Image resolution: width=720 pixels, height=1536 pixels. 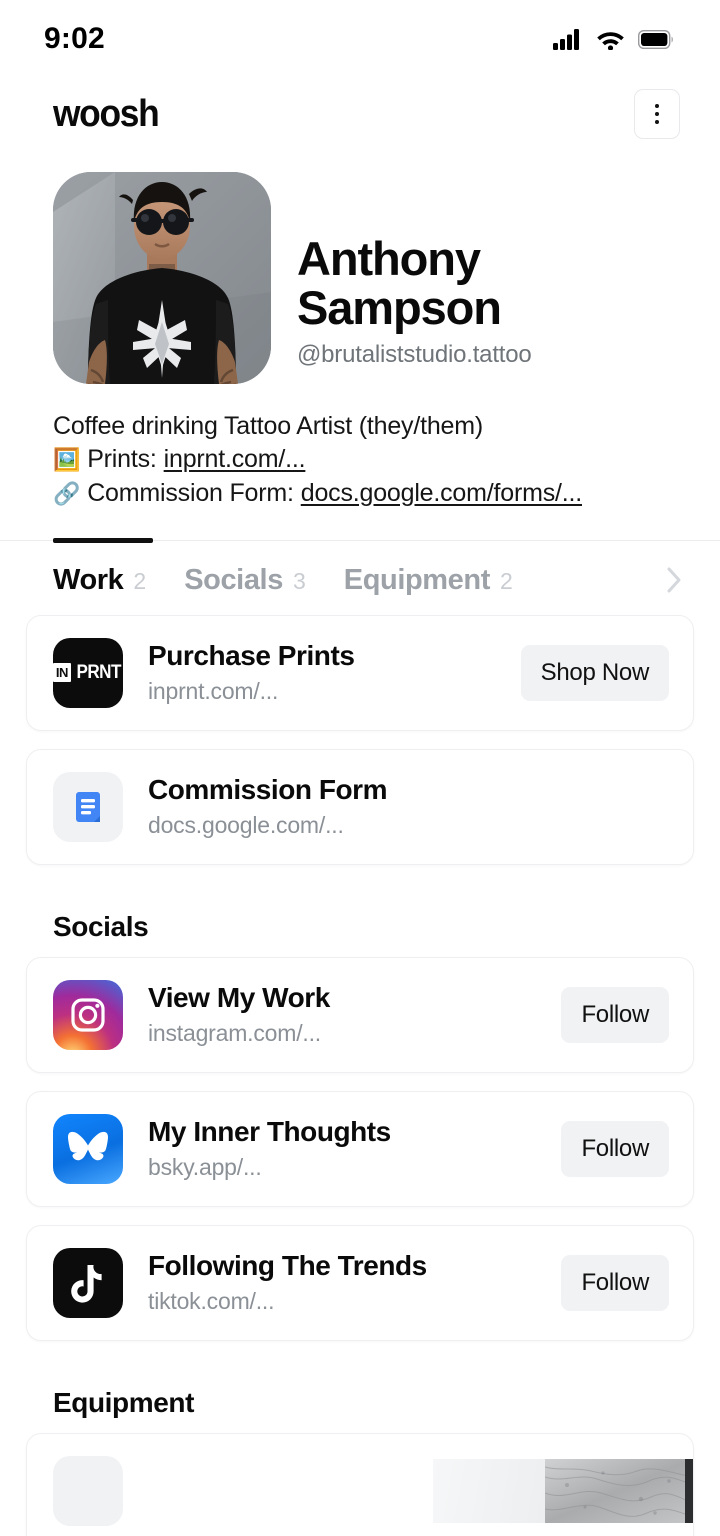 What do you see at coordinates (594, 672) in the screenshot?
I see `shop-now-button: Shop Now` at bounding box center [594, 672].